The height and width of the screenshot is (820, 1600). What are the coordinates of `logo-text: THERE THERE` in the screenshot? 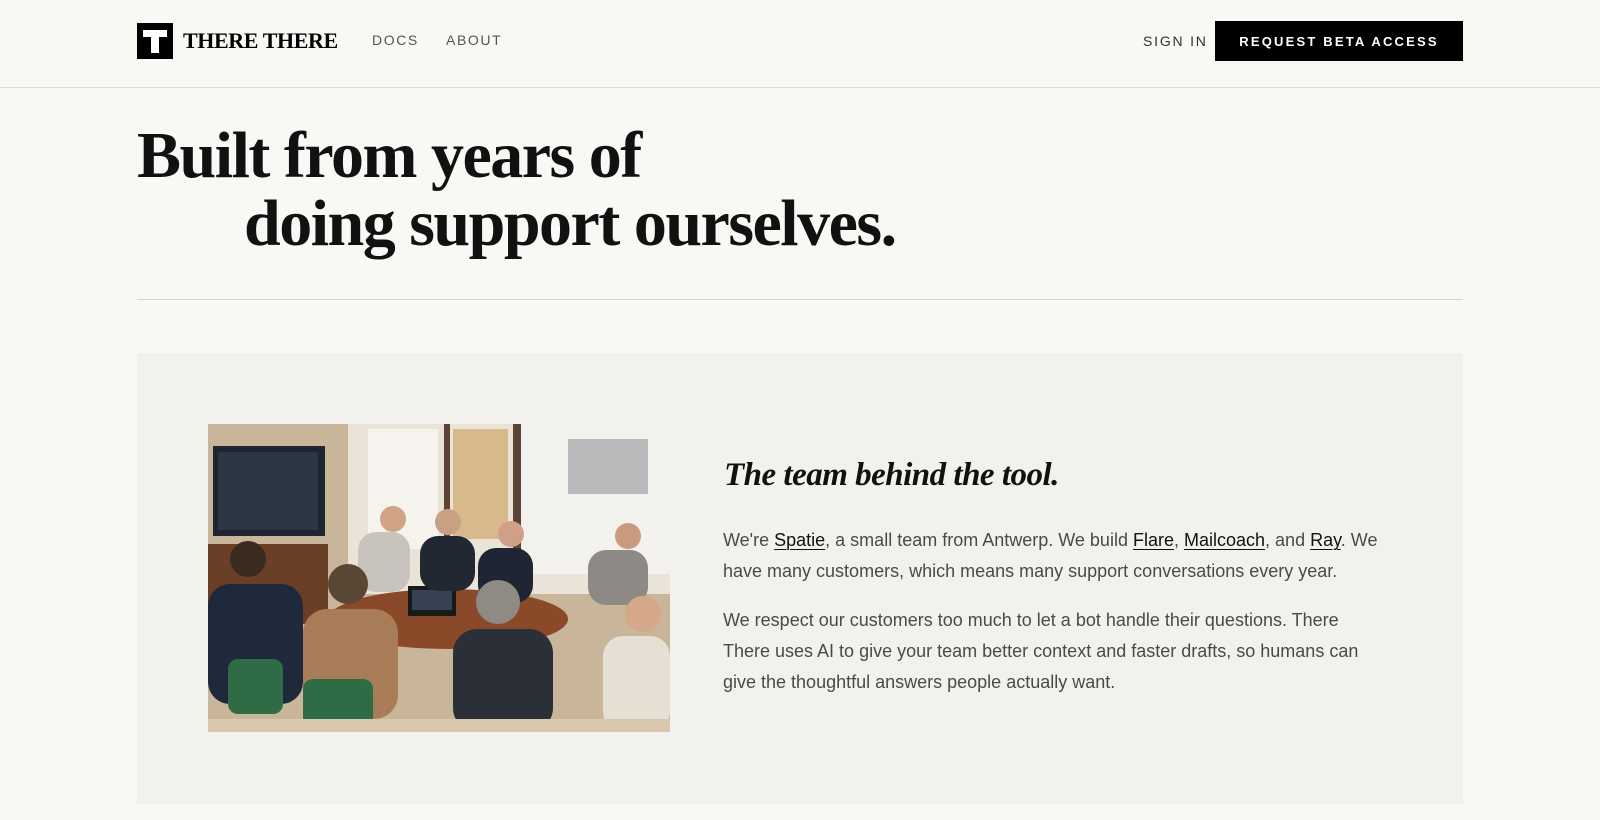 It's located at (260, 40).